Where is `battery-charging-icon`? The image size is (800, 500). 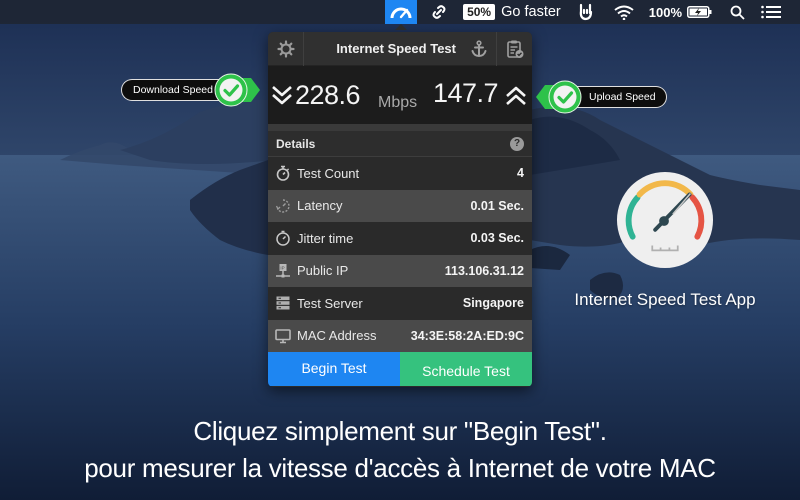
battery-charging-icon is located at coordinates (700, 12).